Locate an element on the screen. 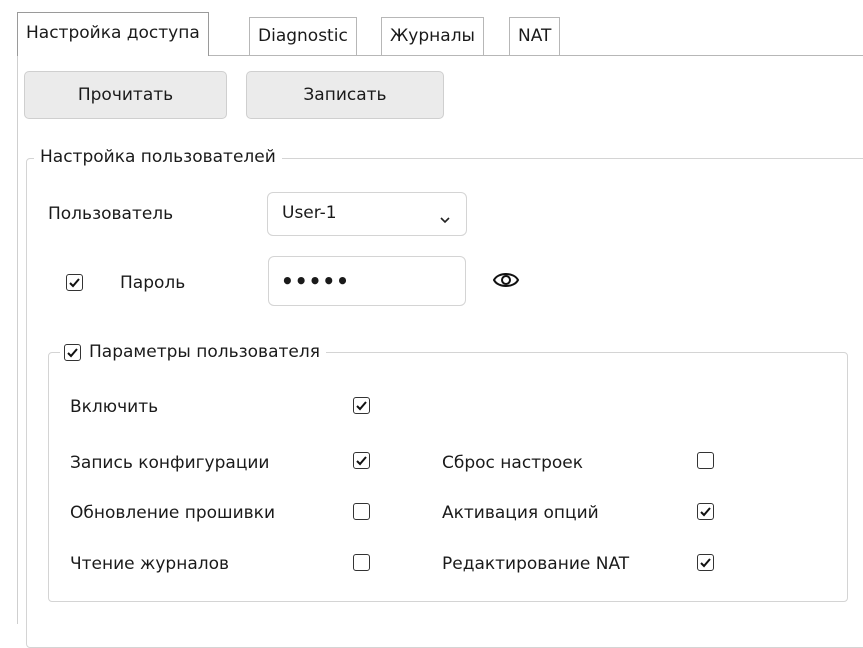  tab-label: Diagnostic is located at coordinates (303, 36).